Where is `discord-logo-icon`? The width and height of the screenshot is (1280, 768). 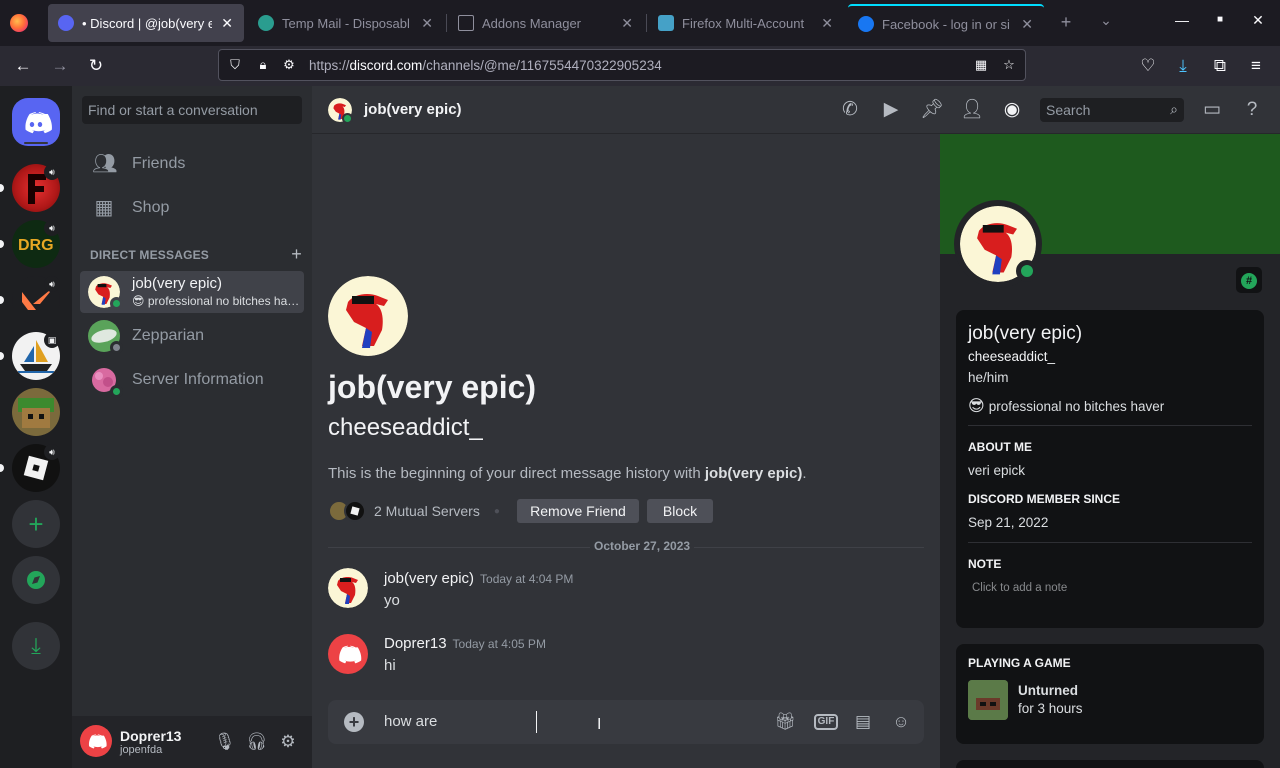
discord-logo-icon is located at coordinates (38, 123).